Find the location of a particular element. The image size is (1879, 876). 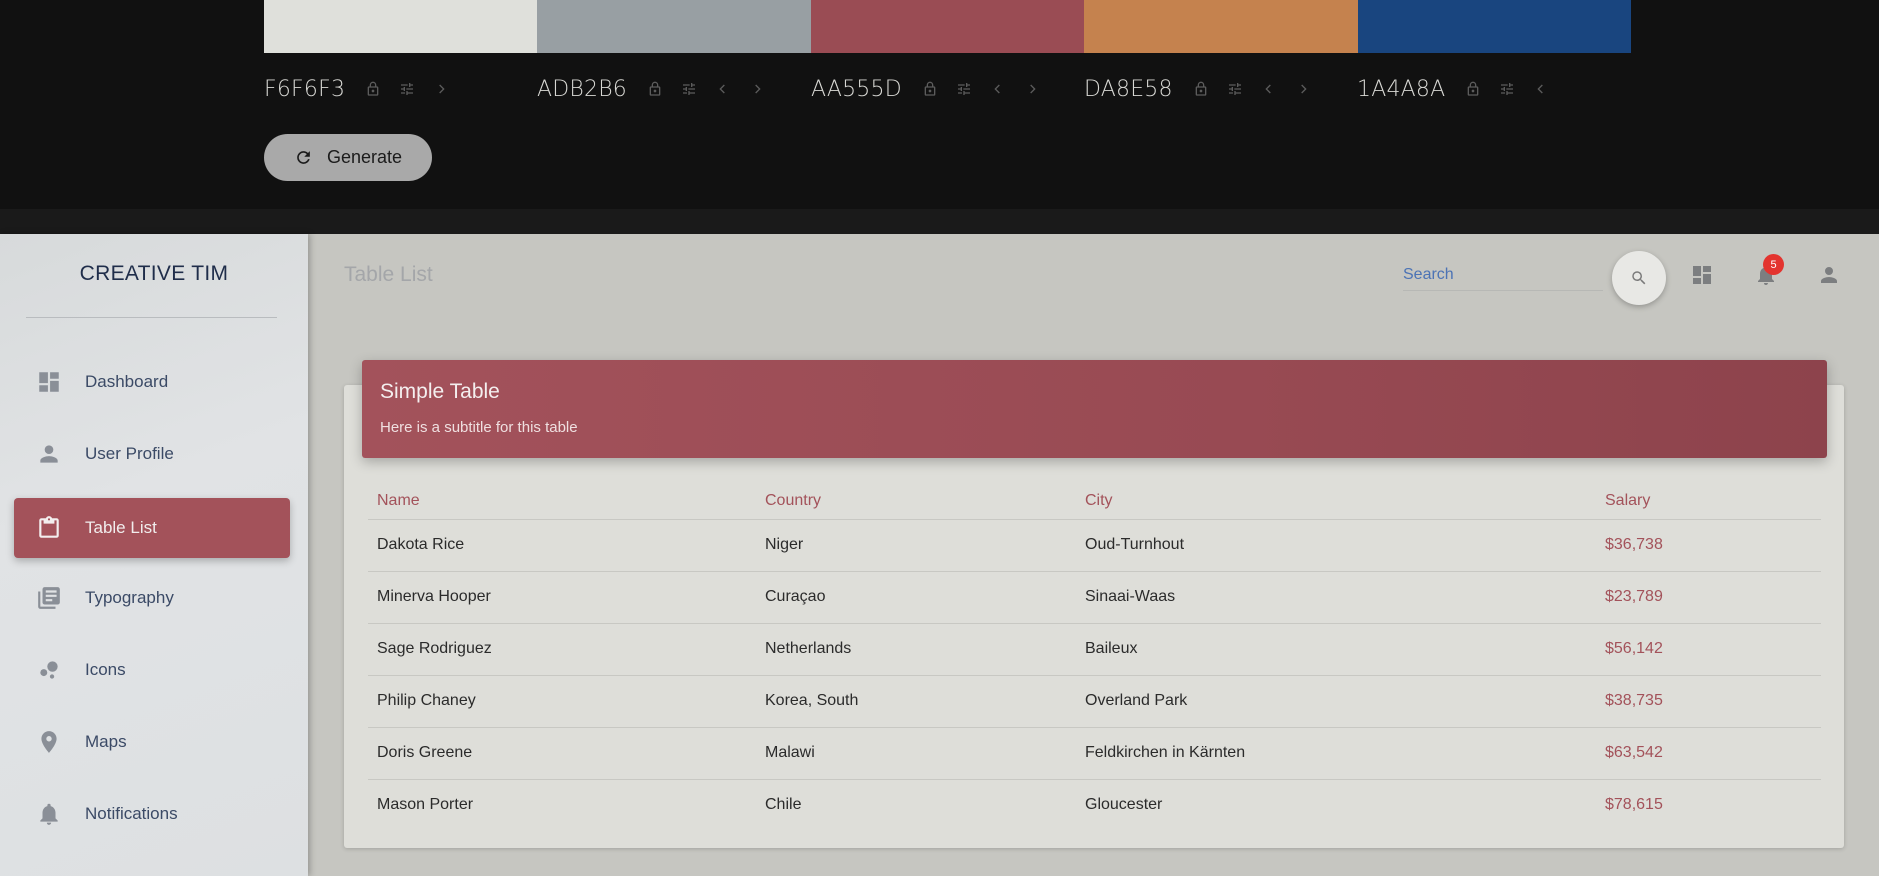

search-input is located at coordinates (1503, 274).